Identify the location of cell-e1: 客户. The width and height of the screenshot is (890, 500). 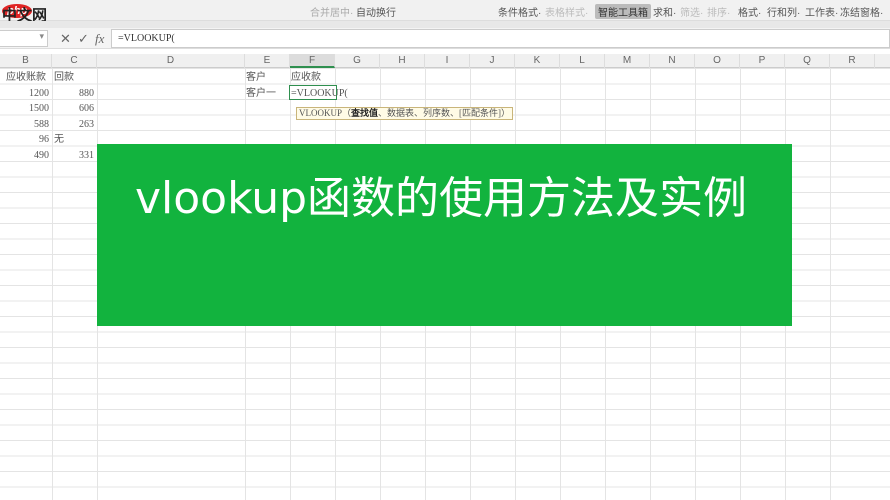
(256, 77).